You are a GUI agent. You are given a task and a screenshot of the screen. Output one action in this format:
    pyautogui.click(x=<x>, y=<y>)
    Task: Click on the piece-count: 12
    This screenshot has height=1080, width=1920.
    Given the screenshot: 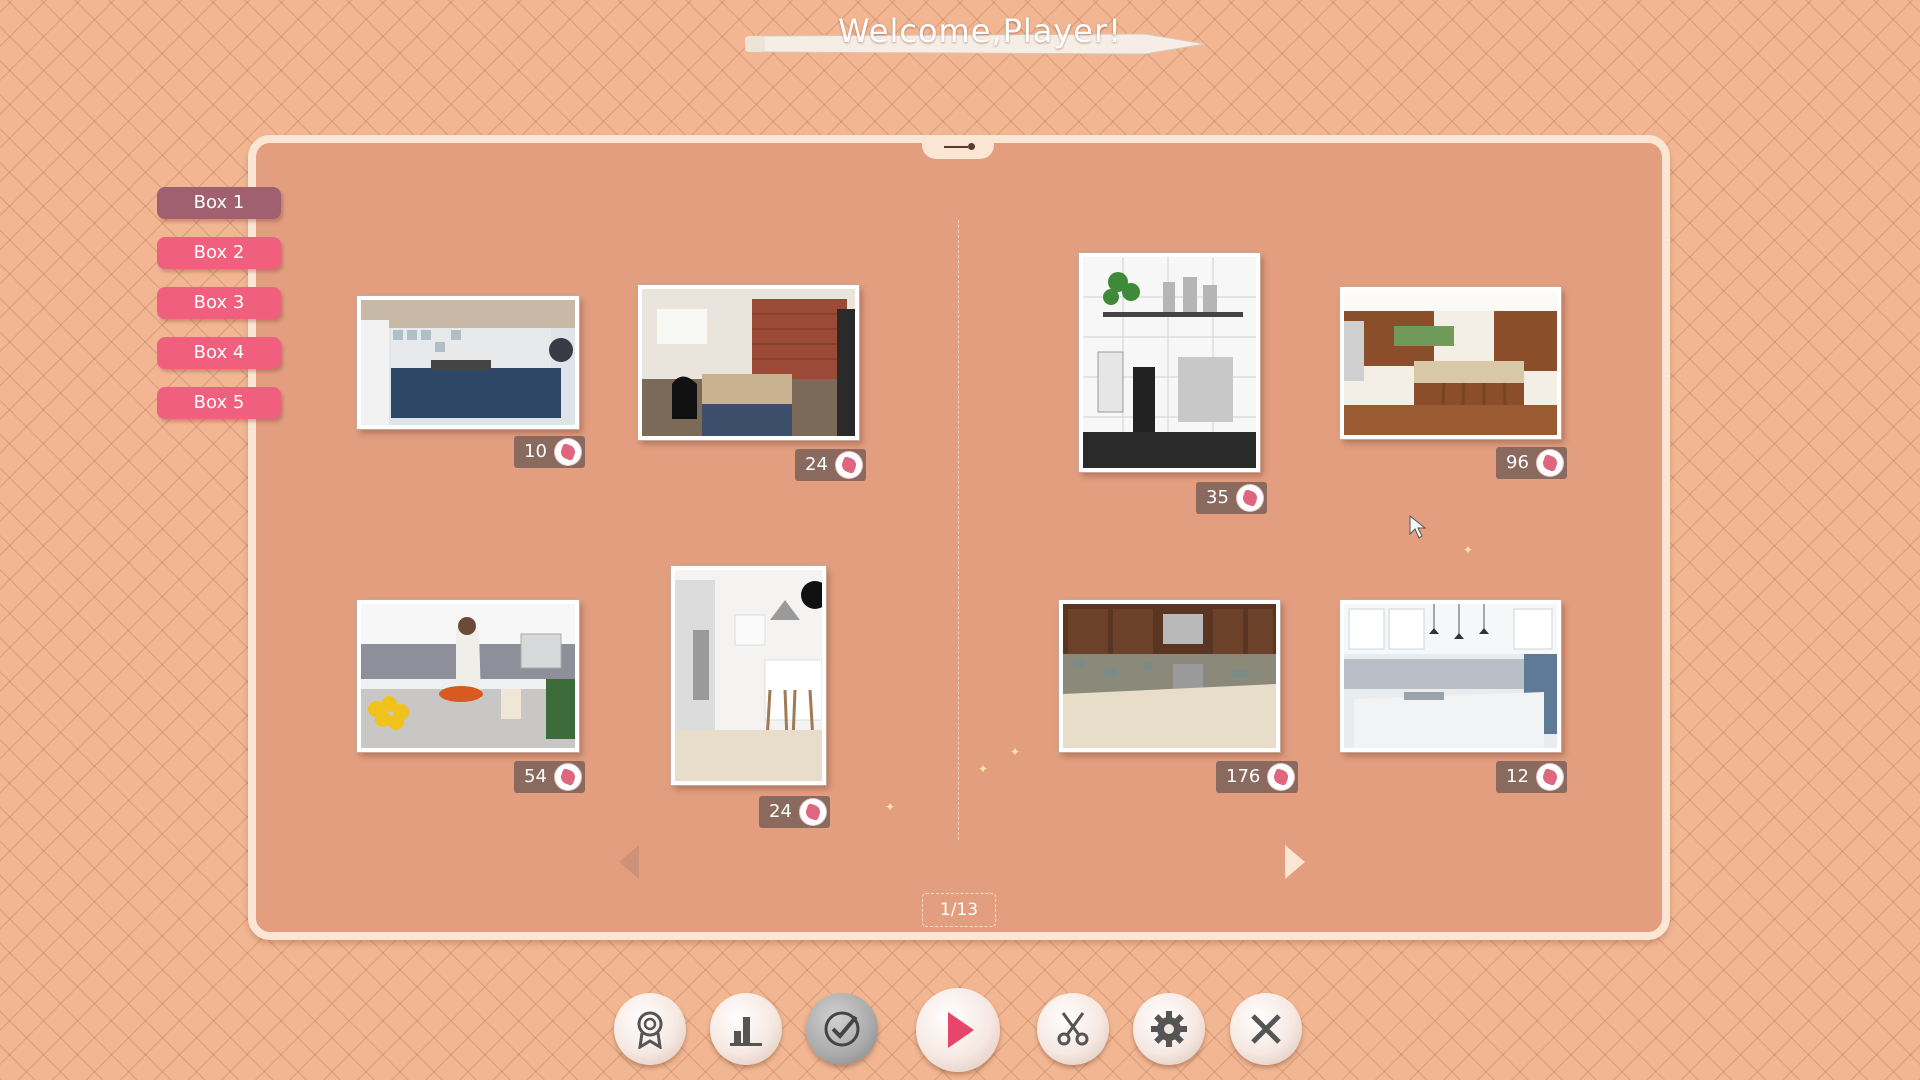 What is the action you would take?
    pyautogui.click(x=1517, y=776)
    